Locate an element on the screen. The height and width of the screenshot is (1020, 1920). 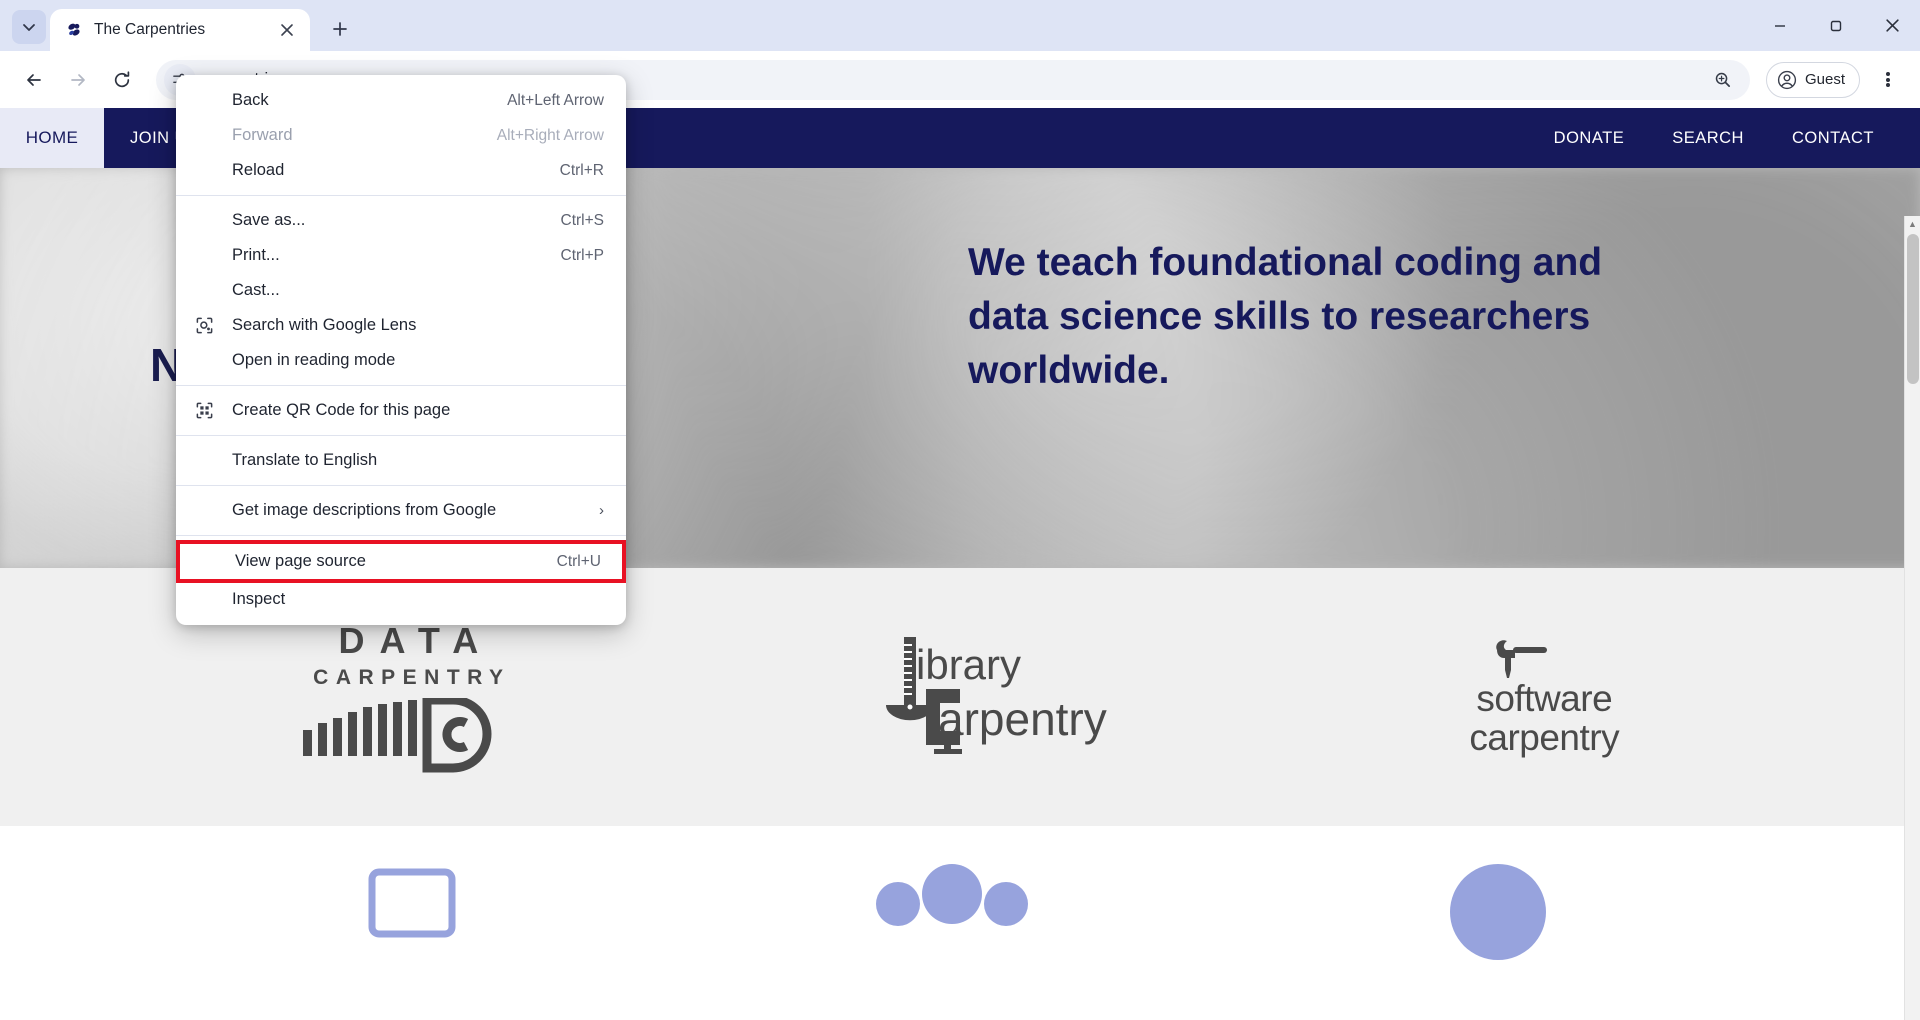
back-button is located at coordinates (34, 80).